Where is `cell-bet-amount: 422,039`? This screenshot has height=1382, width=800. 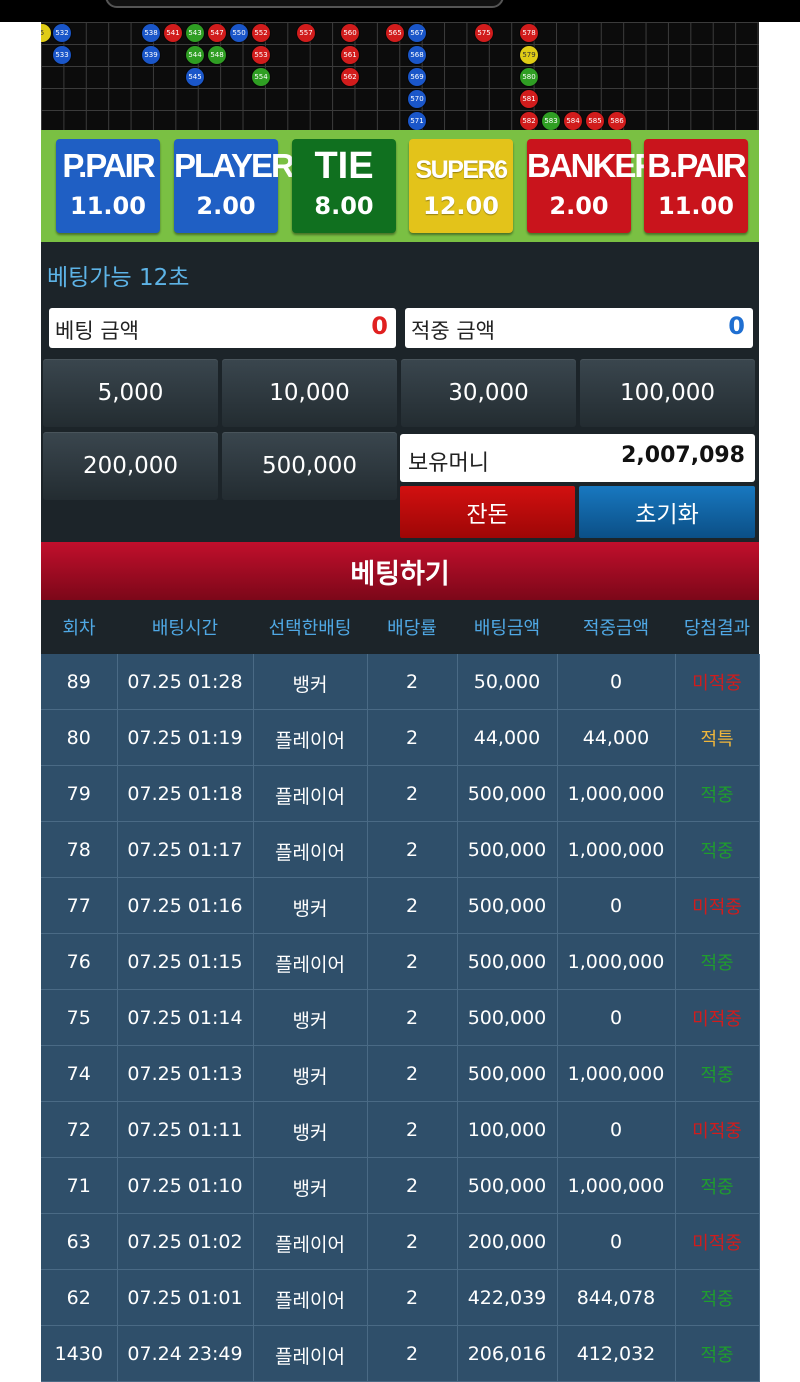
cell-bet-amount: 422,039 is located at coordinates (507, 1297).